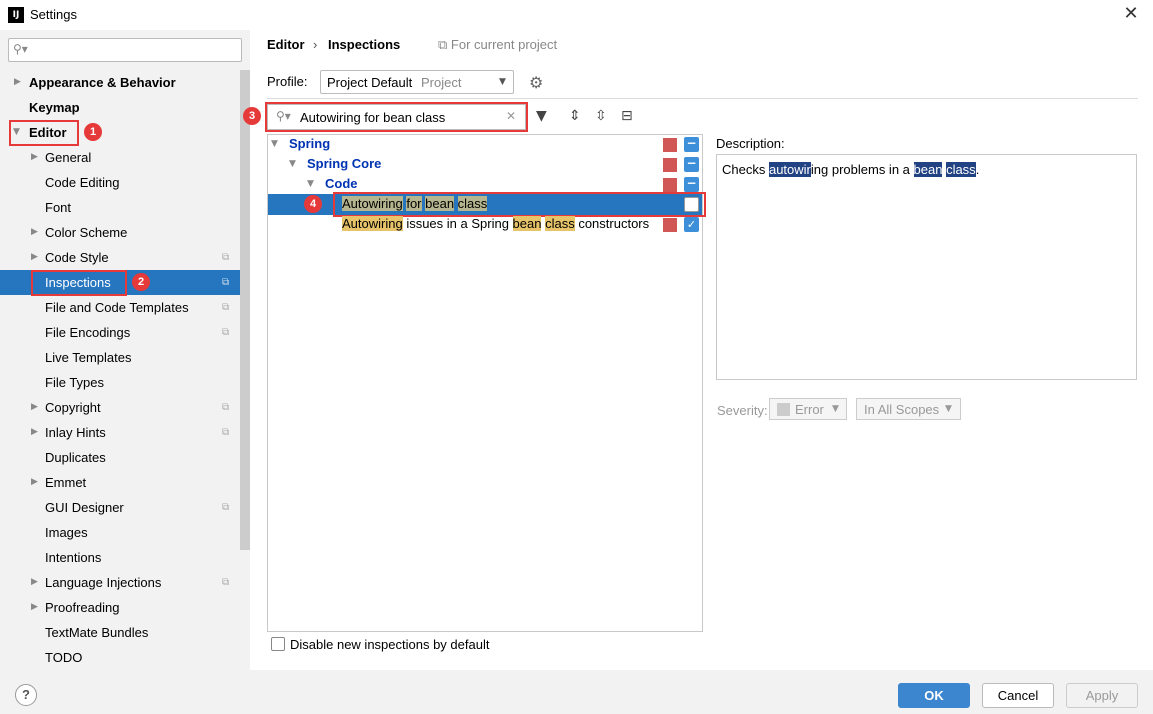  I want to click on annotation-badge-4: 4, so click(313, 204).